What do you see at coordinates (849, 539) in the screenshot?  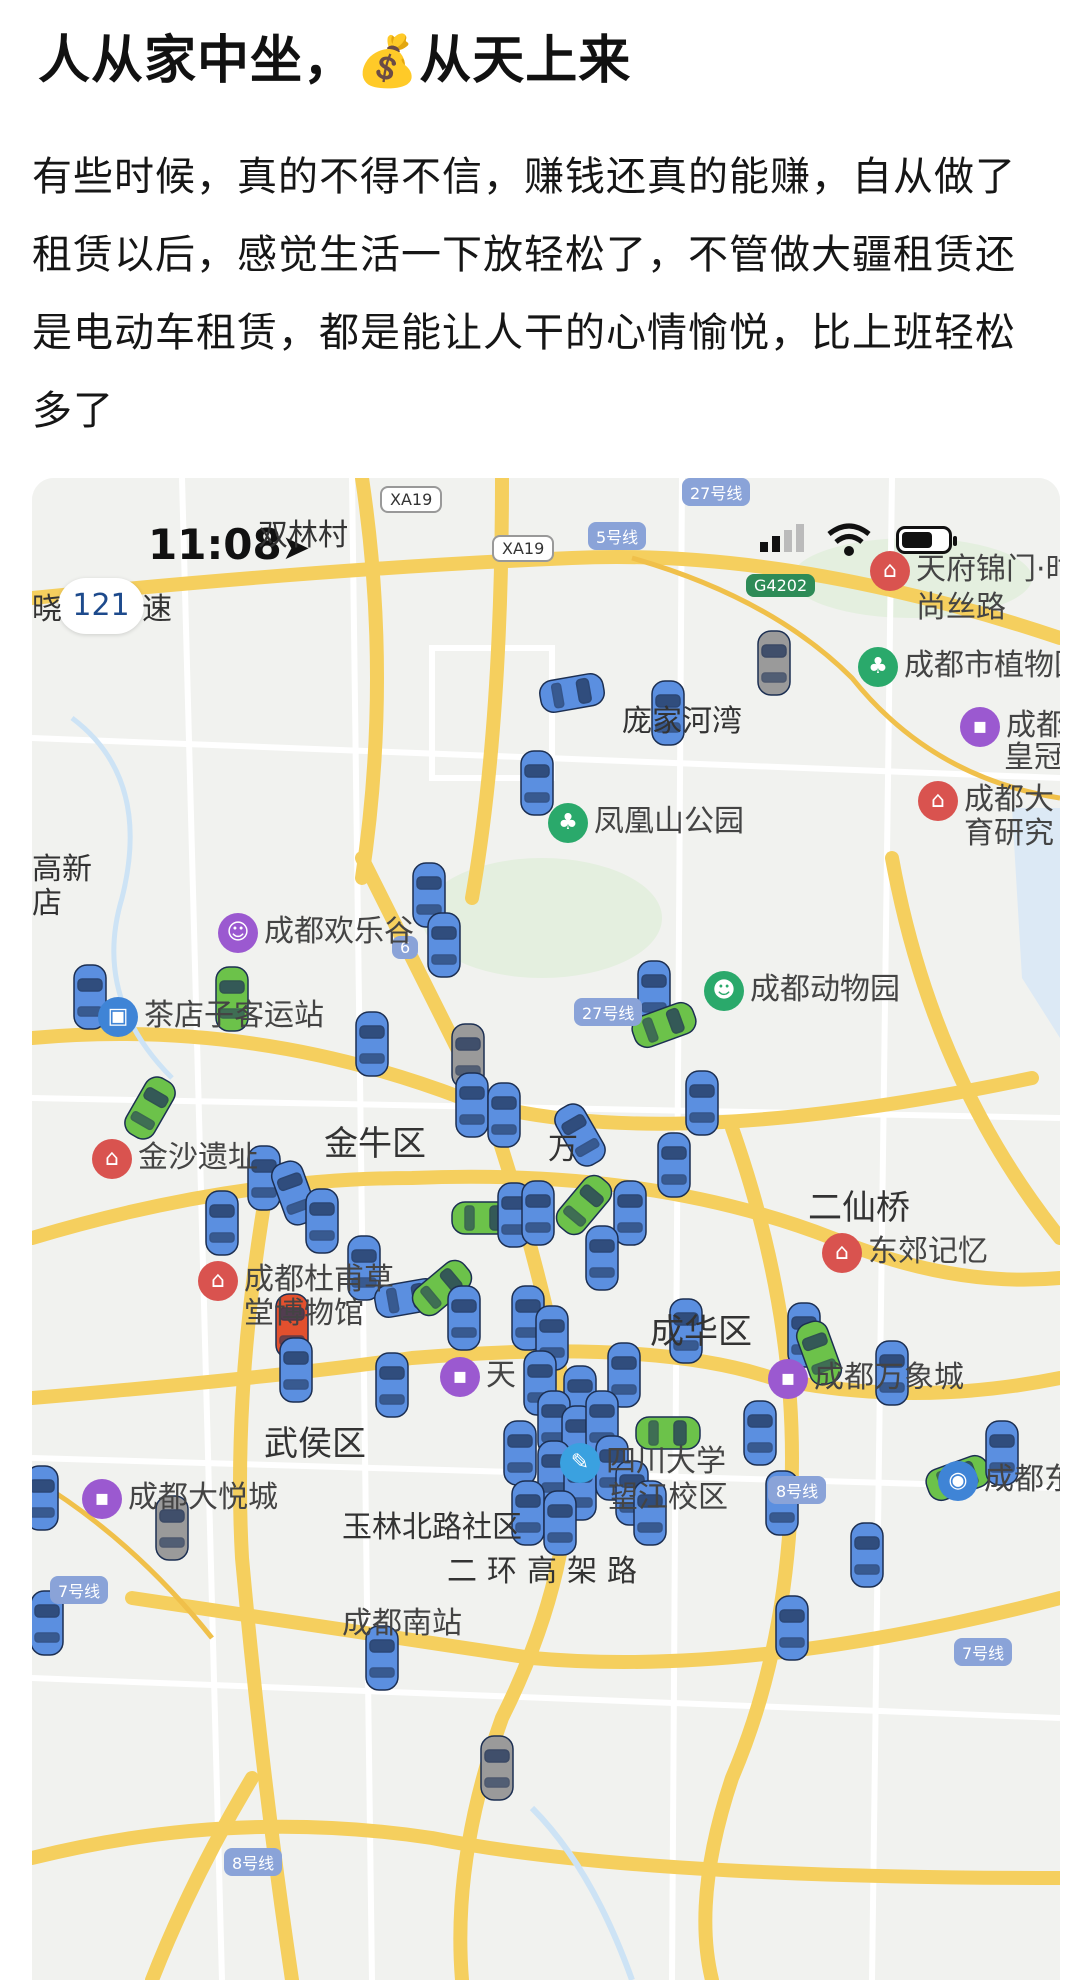 I see `wifi-icon` at bounding box center [849, 539].